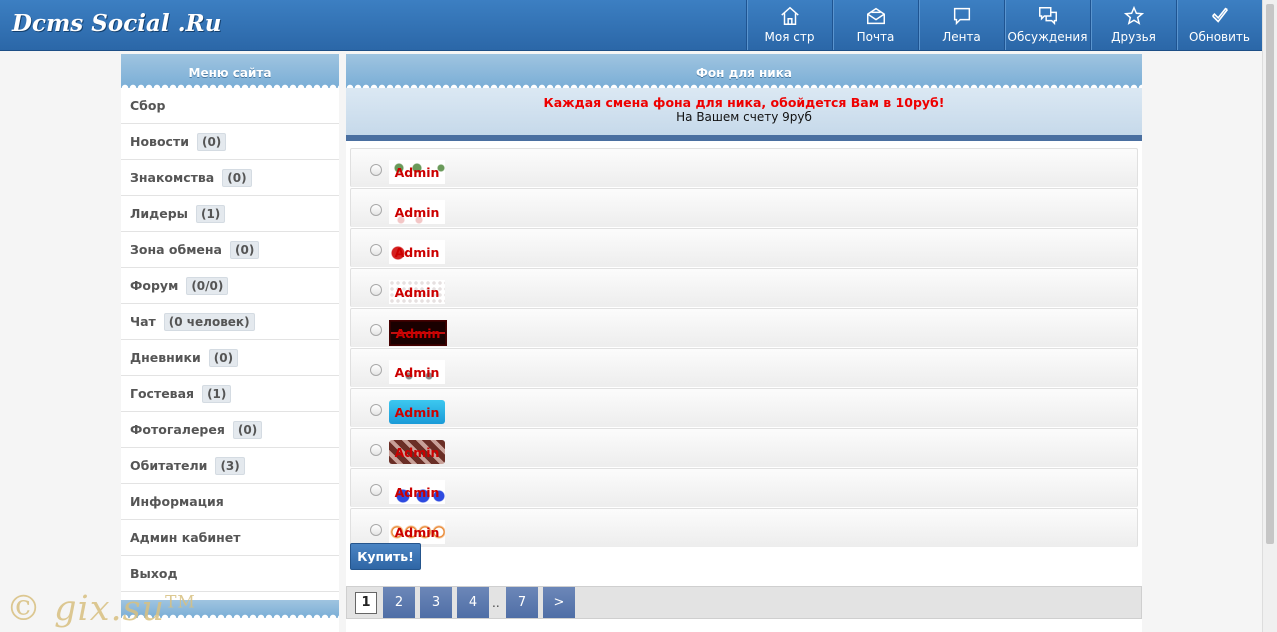 The image size is (1277, 632). What do you see at coordinates (1047, 37) in the screenshot?
I see `nav-label: Обсуждения` at bounding box center [1047, 37].